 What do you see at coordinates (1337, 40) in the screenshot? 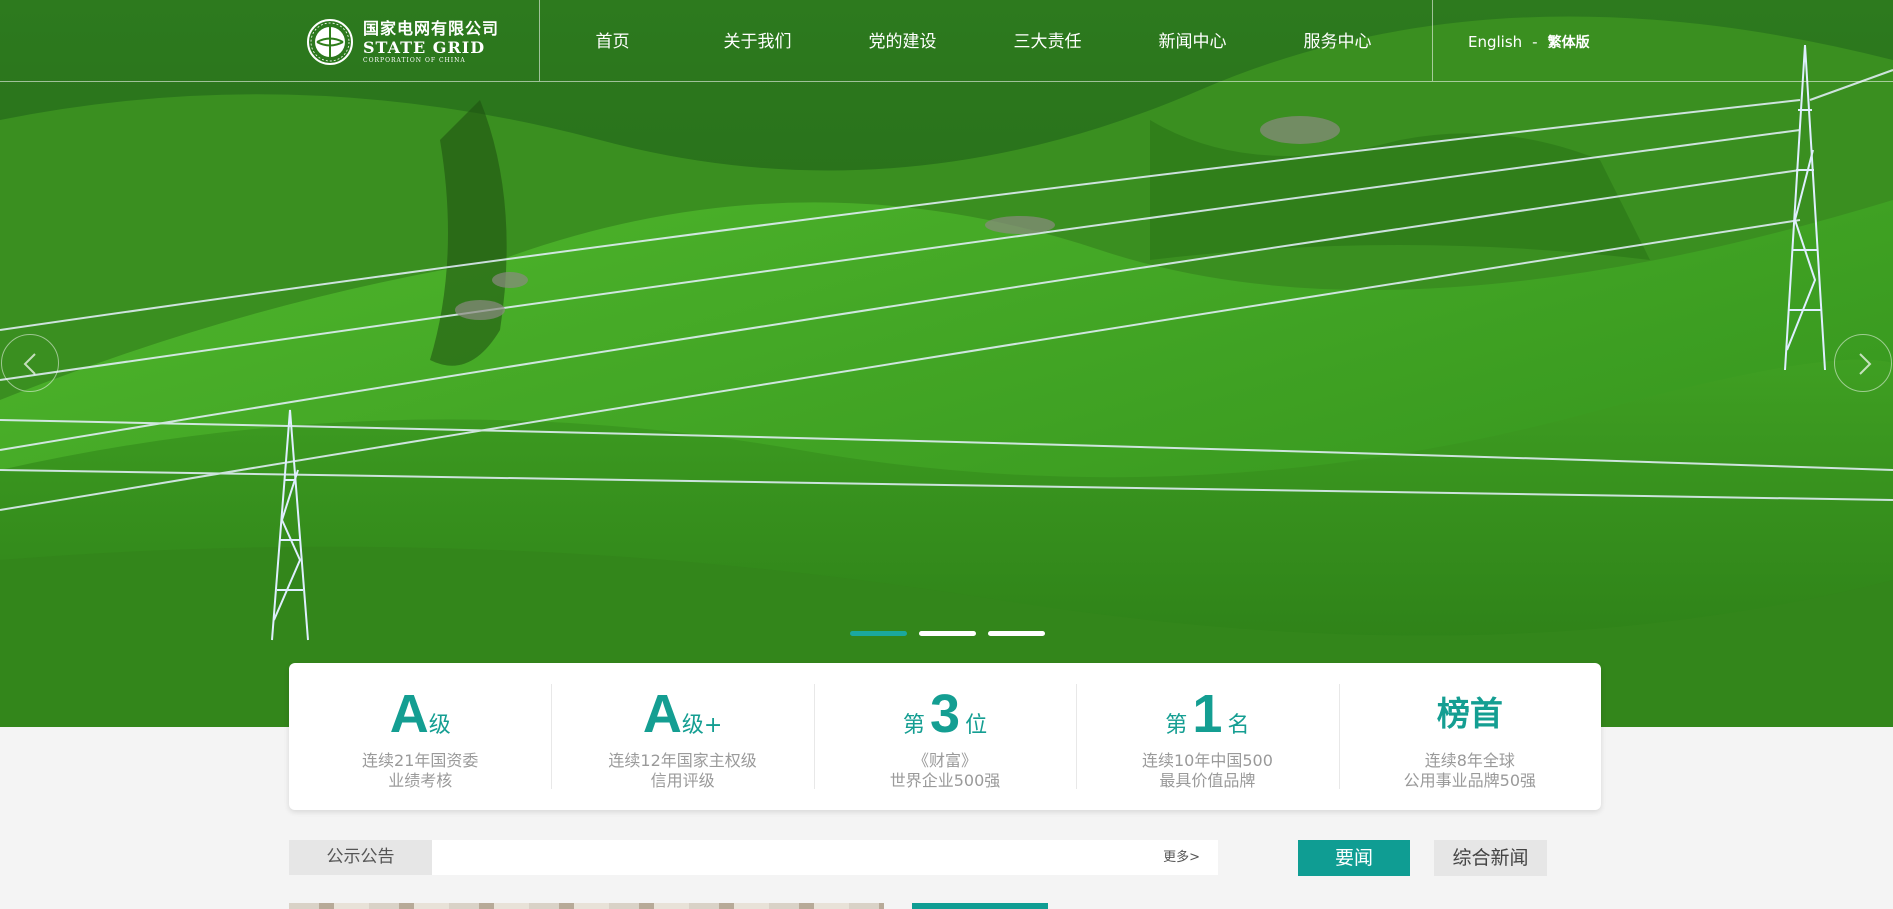
I see `nav-service-center: 服务中心` at bounding box center [1337, 40].